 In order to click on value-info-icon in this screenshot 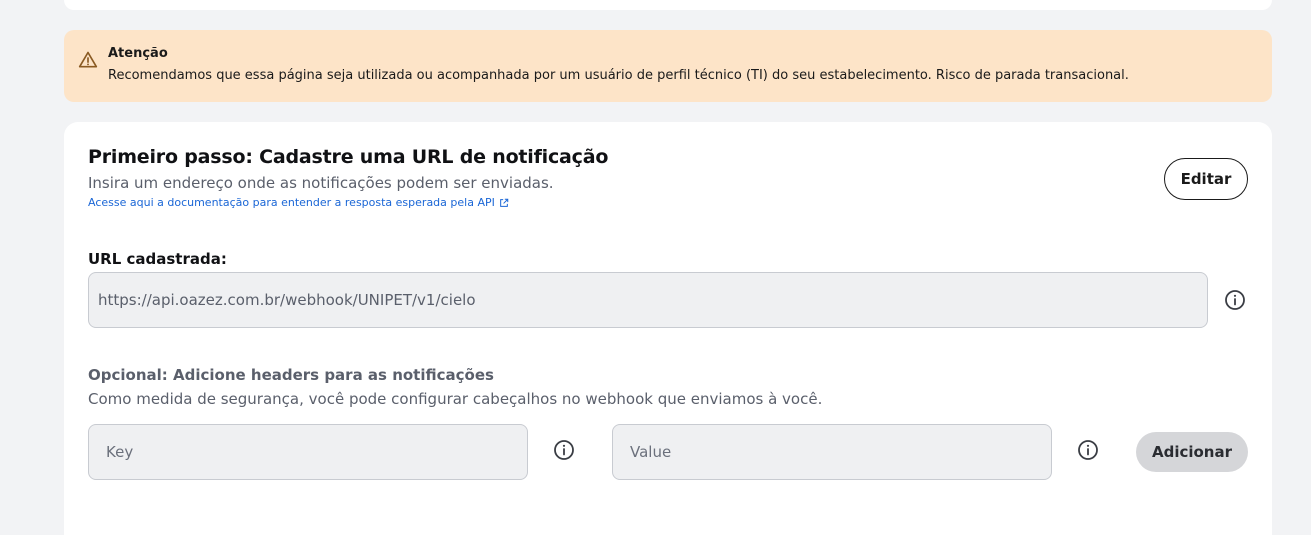, I will do `click(1088, 450)`.